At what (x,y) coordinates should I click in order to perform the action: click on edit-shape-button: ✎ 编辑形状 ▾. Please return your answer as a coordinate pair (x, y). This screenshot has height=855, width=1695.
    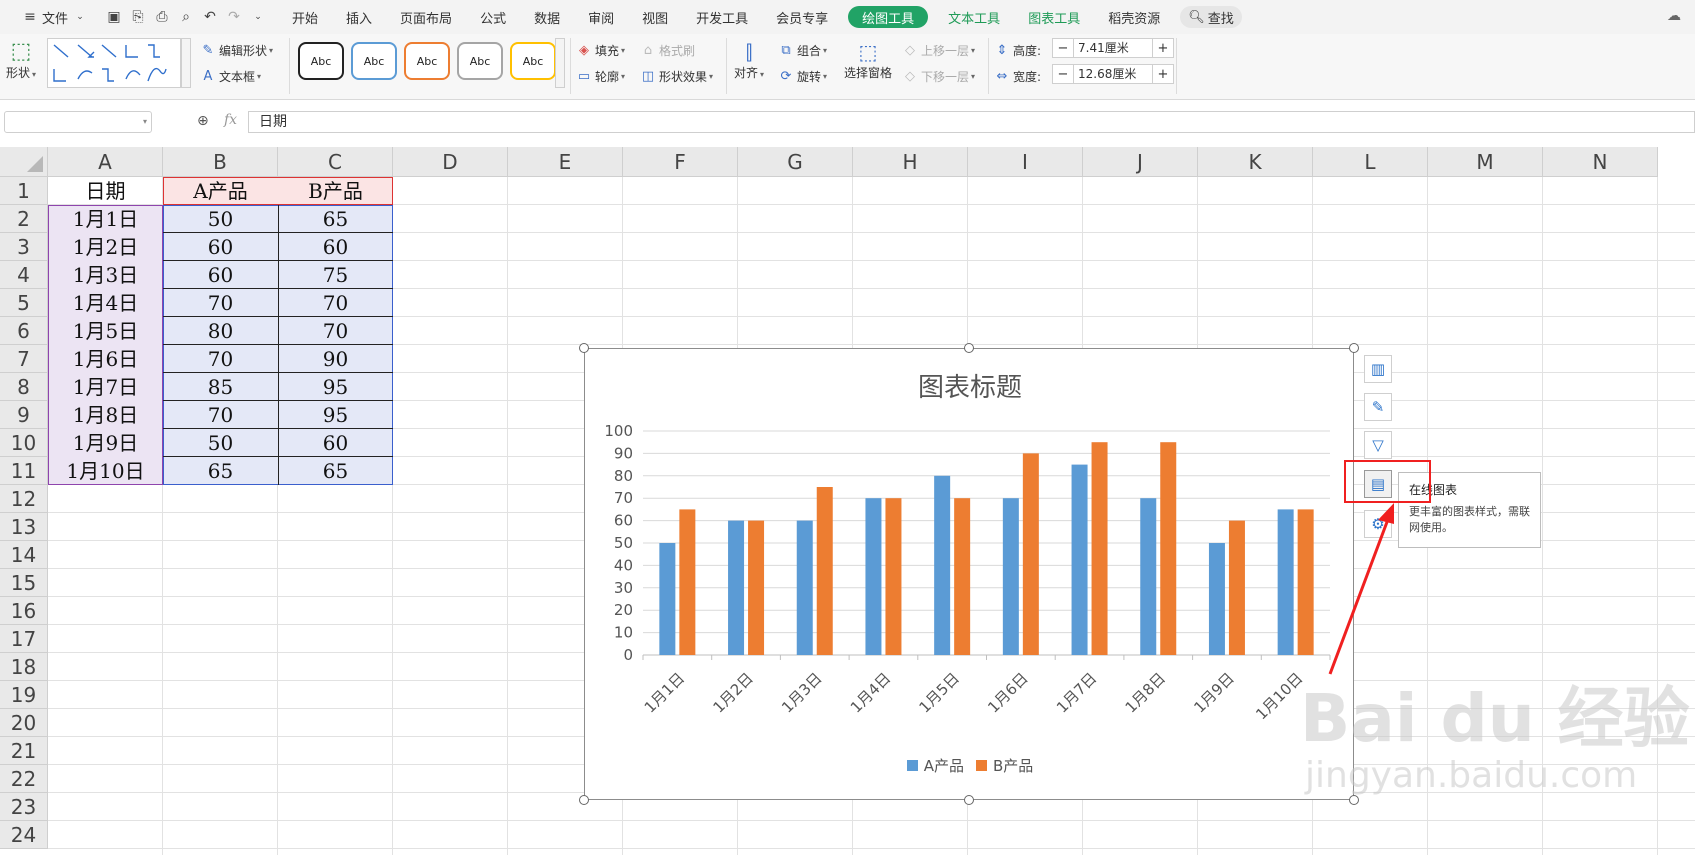
    Looking at the image, I should click on (236, 50).